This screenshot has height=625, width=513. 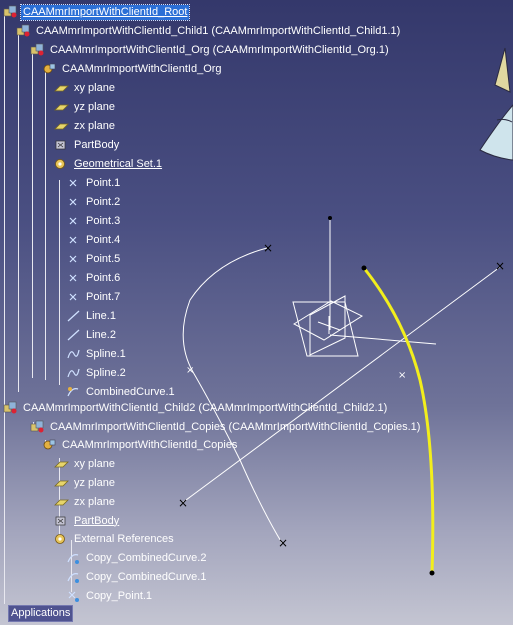 I want to click on copy-point-icon, so click(x=73, y=596).